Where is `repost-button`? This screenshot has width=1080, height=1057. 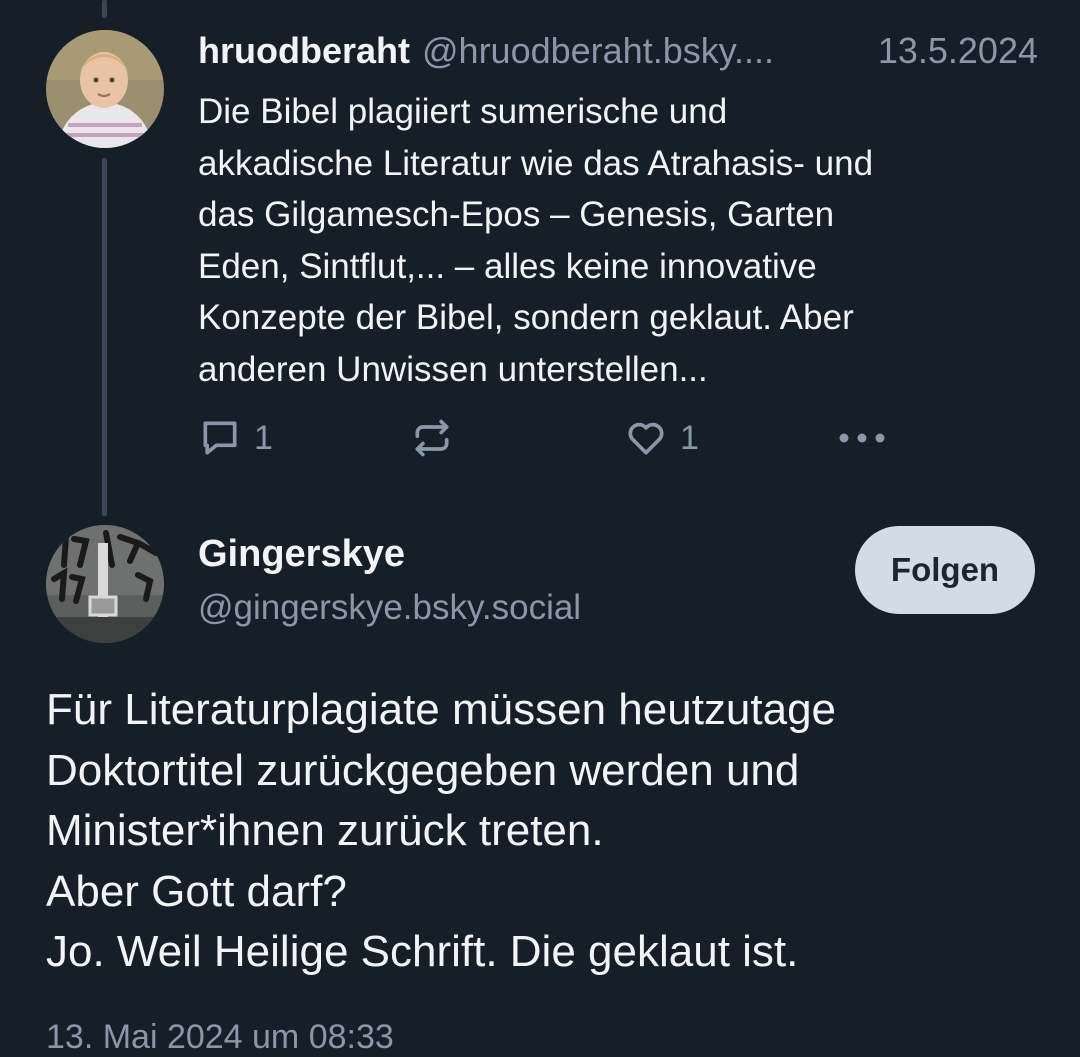
repost-button is located at coordinates (432, 438).